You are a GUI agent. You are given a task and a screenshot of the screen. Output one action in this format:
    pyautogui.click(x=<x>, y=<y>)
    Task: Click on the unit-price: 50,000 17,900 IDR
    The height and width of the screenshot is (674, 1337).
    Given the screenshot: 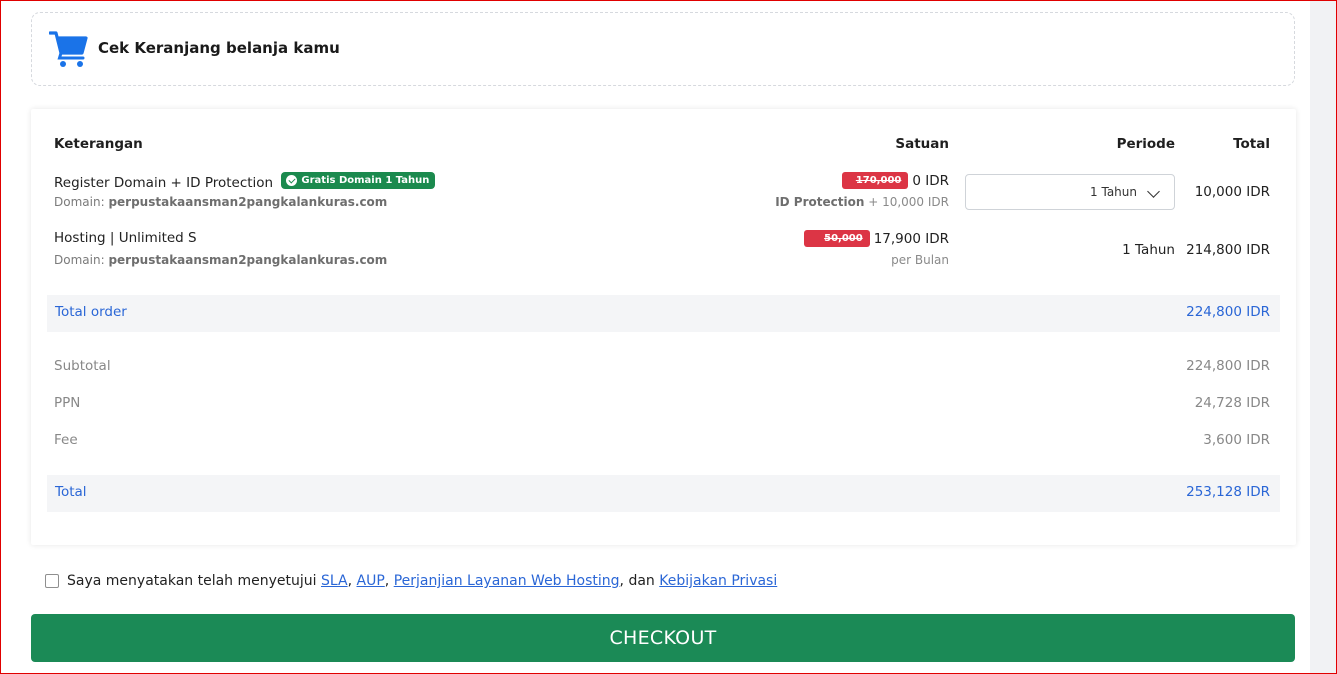 What is the action you would take?
    pyautogui.click(x=876, y=238)
    